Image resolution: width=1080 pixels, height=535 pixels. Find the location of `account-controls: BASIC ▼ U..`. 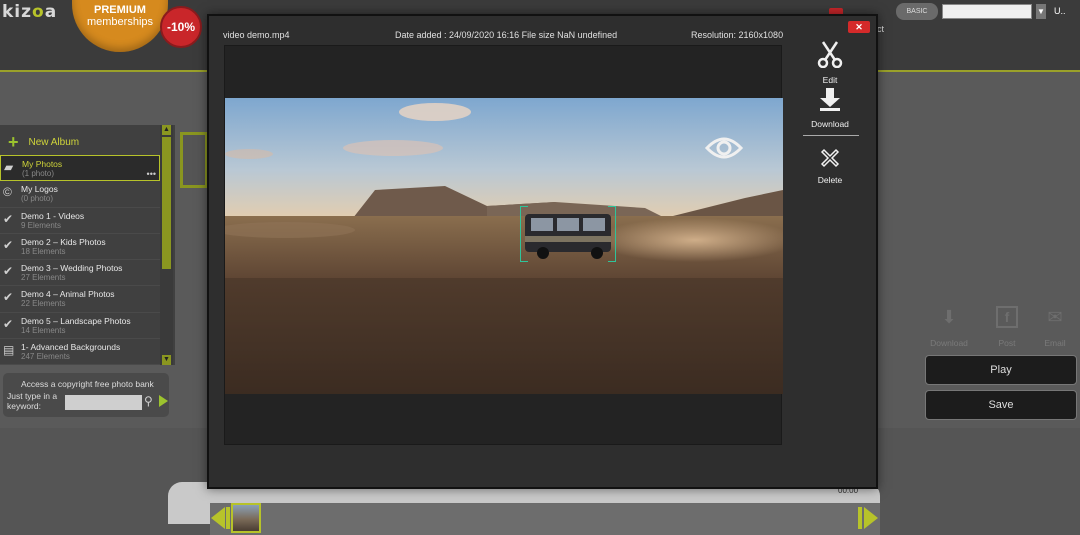

account-controls: BASIC ▼ U.. is located at coordinates (981, 11).